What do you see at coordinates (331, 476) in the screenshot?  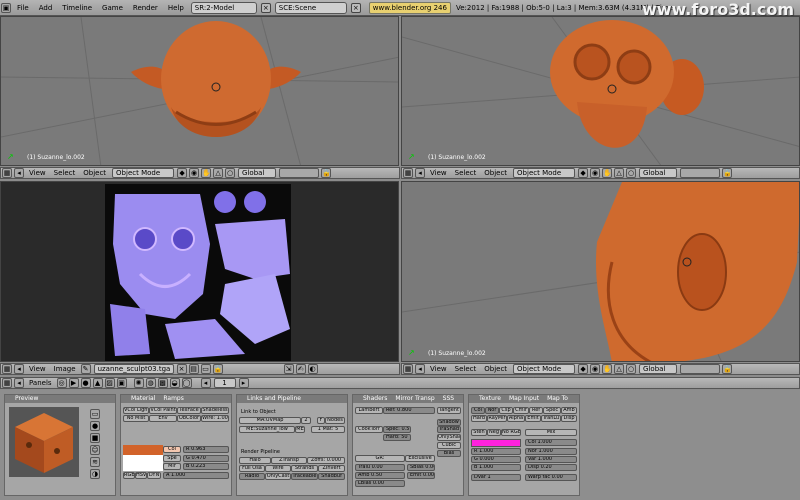 I see `shadbuf-button: Shadbuf` at bounding box center [331, 476].